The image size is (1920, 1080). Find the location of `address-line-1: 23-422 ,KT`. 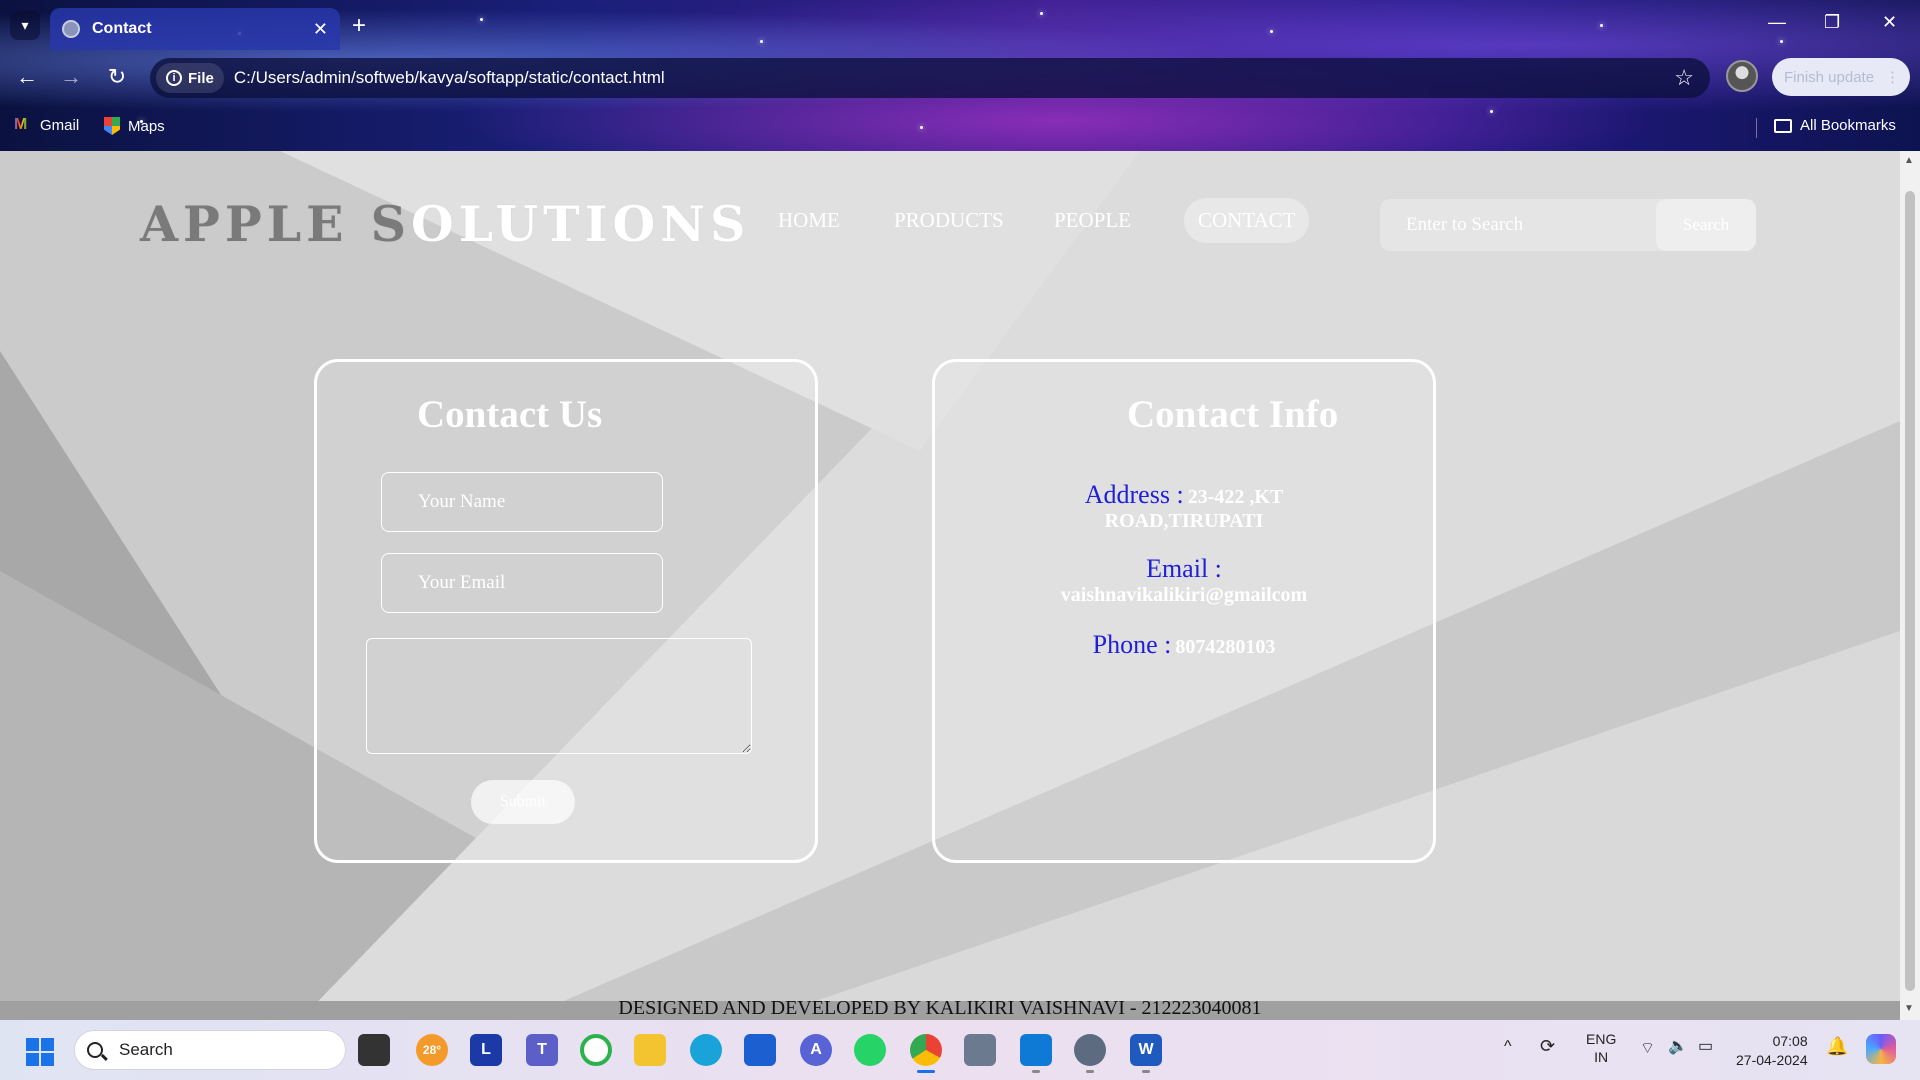

address-line-1: 23-422 ,KT is located at coordinates (1235, 497).